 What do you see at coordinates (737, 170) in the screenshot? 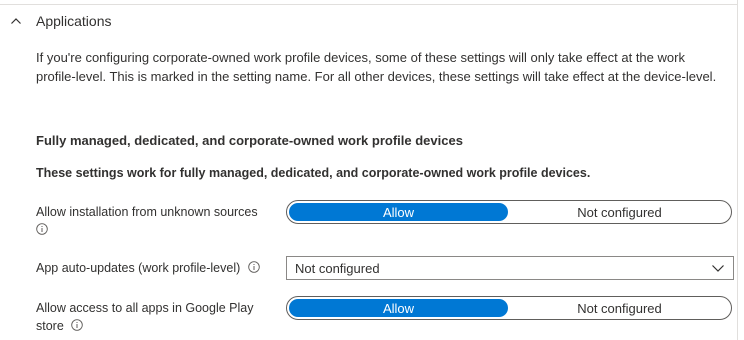
I see `right-divider` at bounding box center [737, 170].